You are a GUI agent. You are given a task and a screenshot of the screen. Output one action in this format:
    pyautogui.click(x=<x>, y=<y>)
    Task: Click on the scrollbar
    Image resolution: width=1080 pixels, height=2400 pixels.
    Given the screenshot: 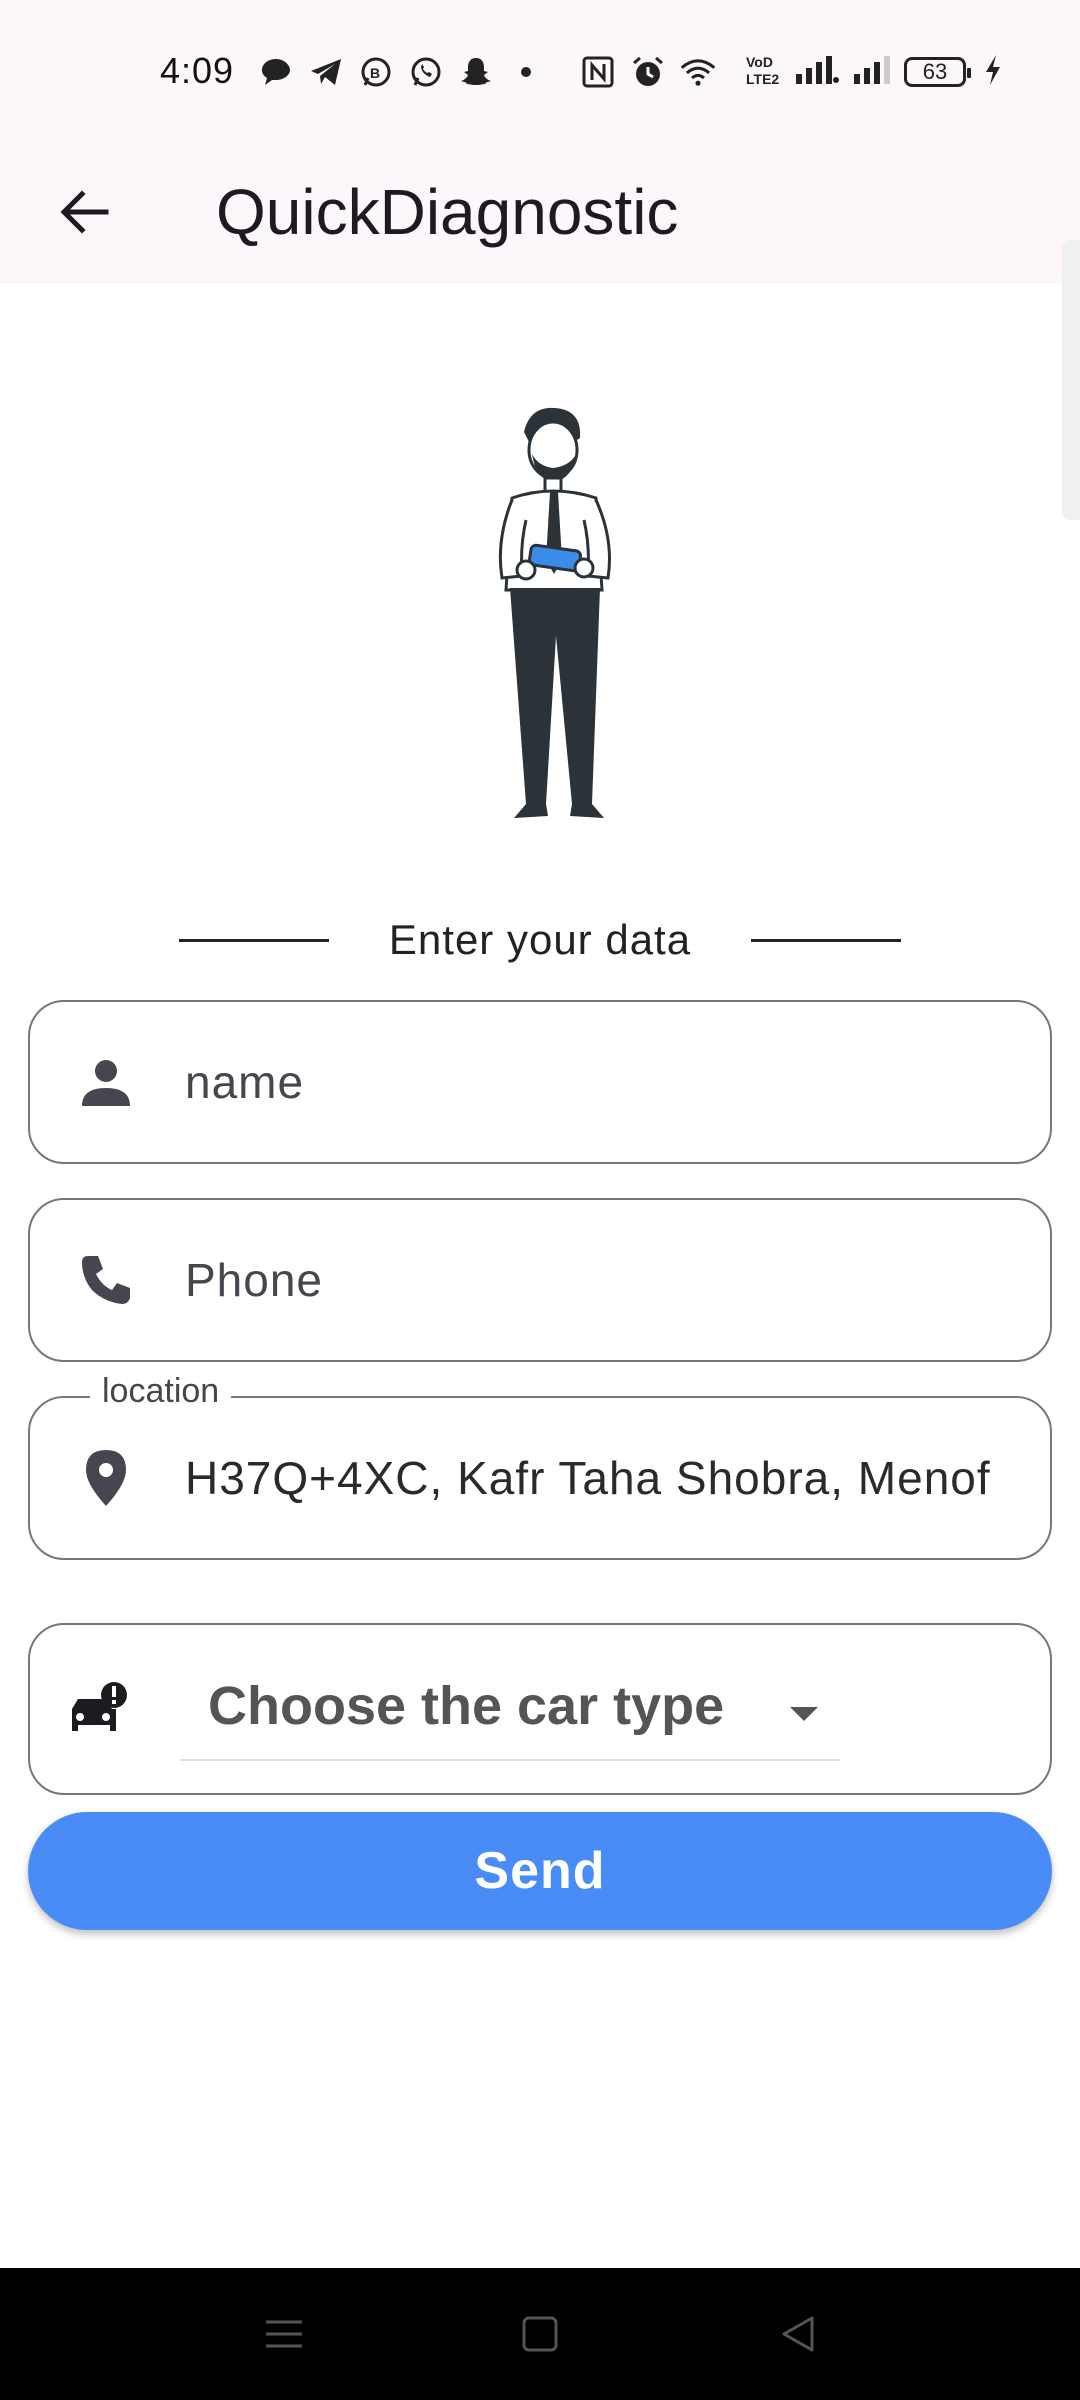 What is the action you would take?
    pyautogui.click(x=1071, y=380)
    